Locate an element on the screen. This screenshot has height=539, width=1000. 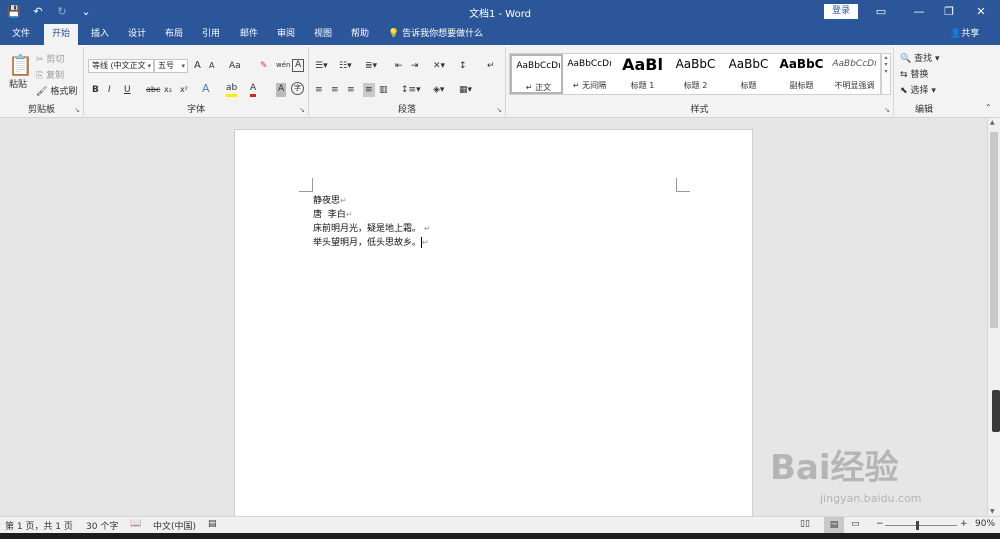
paste-icon: 📋 is located at coordinates (20, 65).